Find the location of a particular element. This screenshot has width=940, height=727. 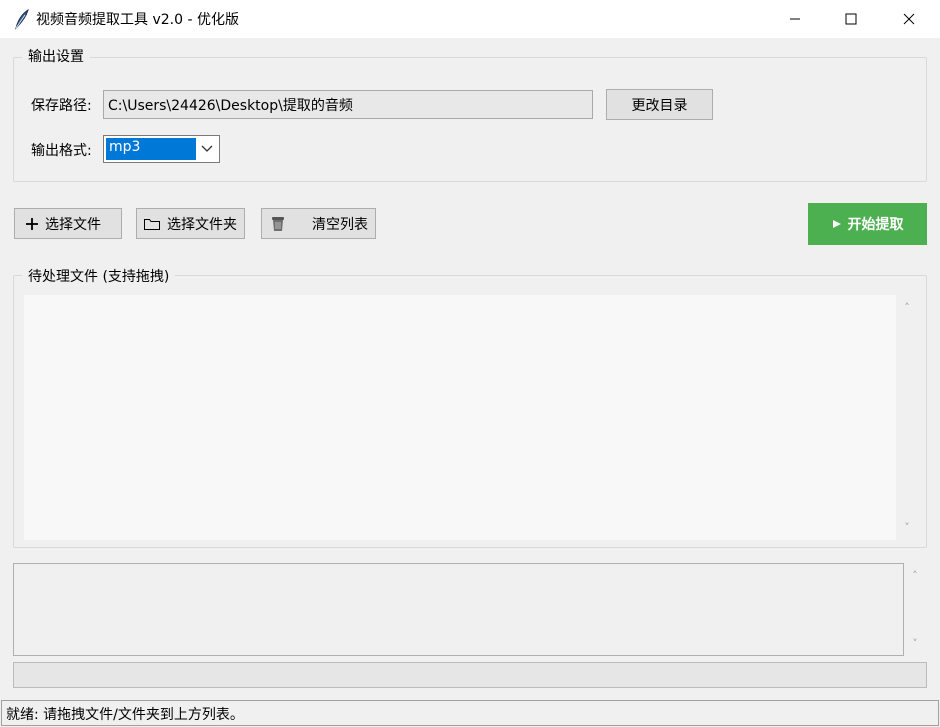

start-extract-button: 开始提取 is located at coordinates (867, 224).